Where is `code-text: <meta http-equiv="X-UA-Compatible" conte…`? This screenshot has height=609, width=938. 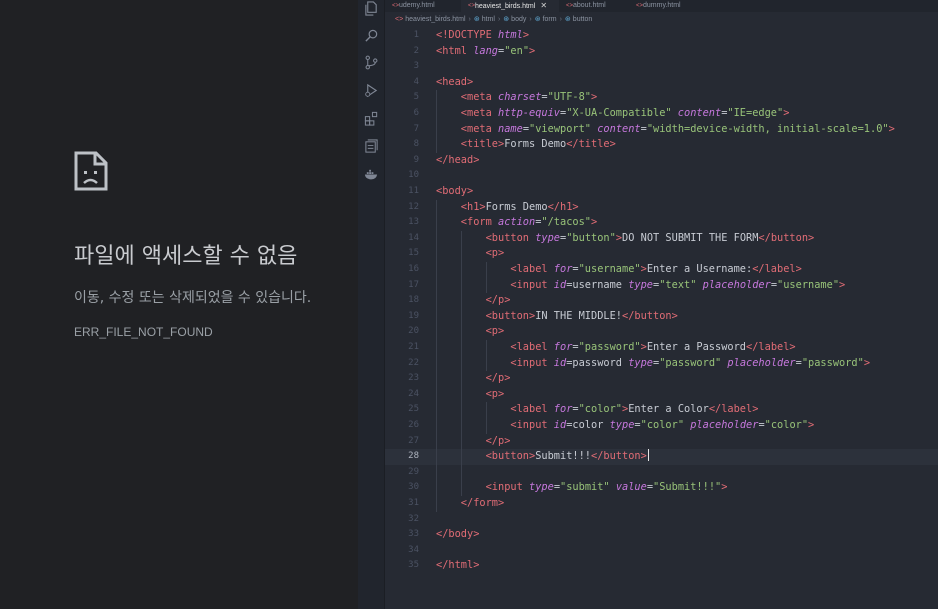 code-text: <meta http-equiv="X-UA-Compatible" conte… is located at coordinates (625, 113).